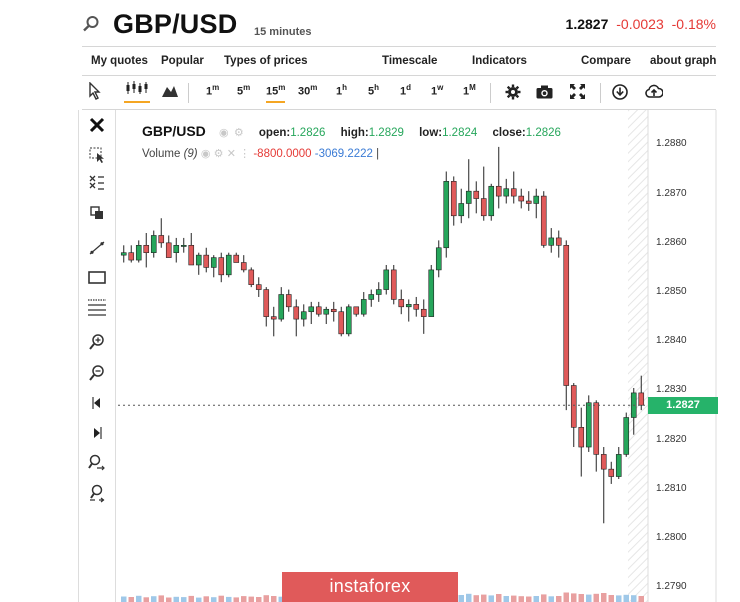 The image size is (740, 602). Describe the element at coordinates (231, 154) in the screenshot. I see `close-icon: ✕` at that location.